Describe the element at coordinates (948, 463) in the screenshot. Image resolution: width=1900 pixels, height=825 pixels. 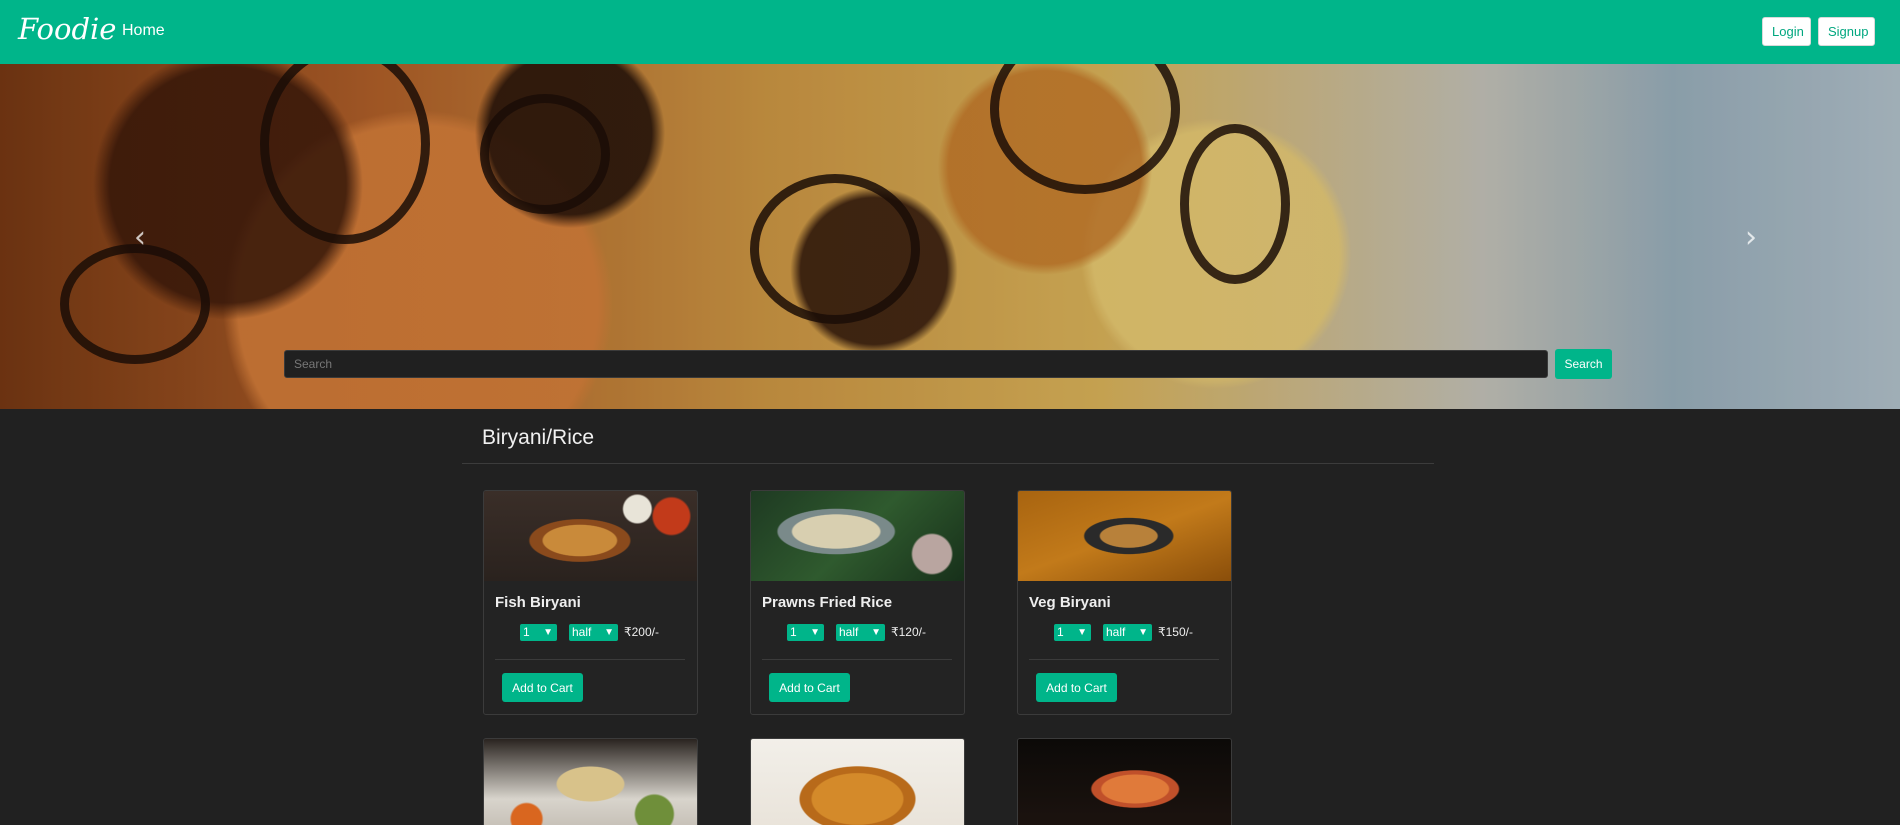
I see `section-divider` at that location.